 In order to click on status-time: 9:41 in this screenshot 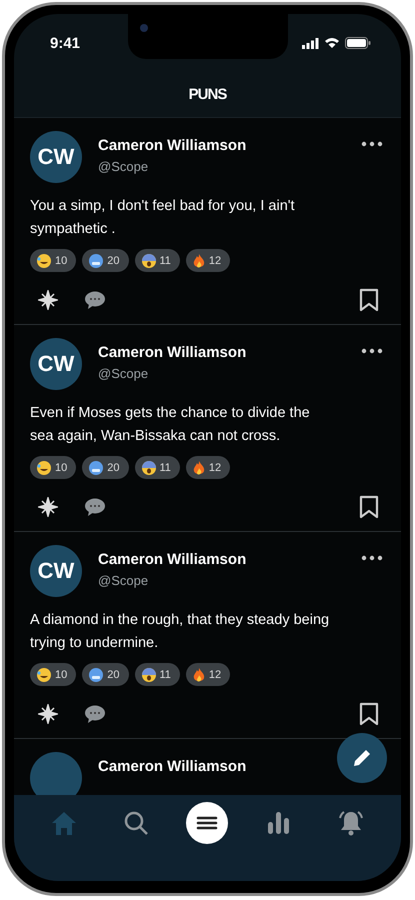, I will do `click(65, 43)`.